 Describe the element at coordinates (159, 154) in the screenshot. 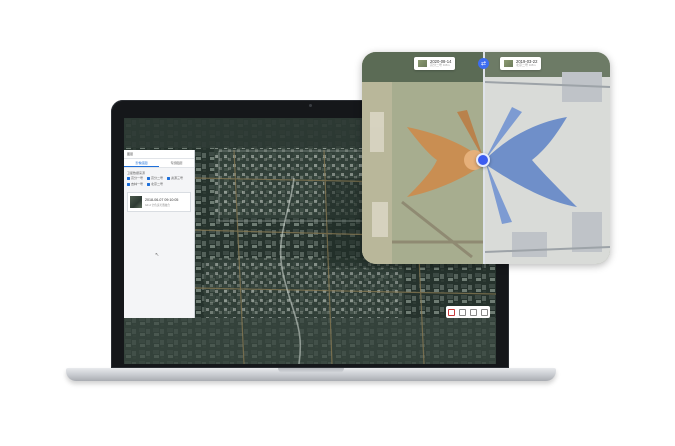

I see `sidebar-header: 图层` at that location.